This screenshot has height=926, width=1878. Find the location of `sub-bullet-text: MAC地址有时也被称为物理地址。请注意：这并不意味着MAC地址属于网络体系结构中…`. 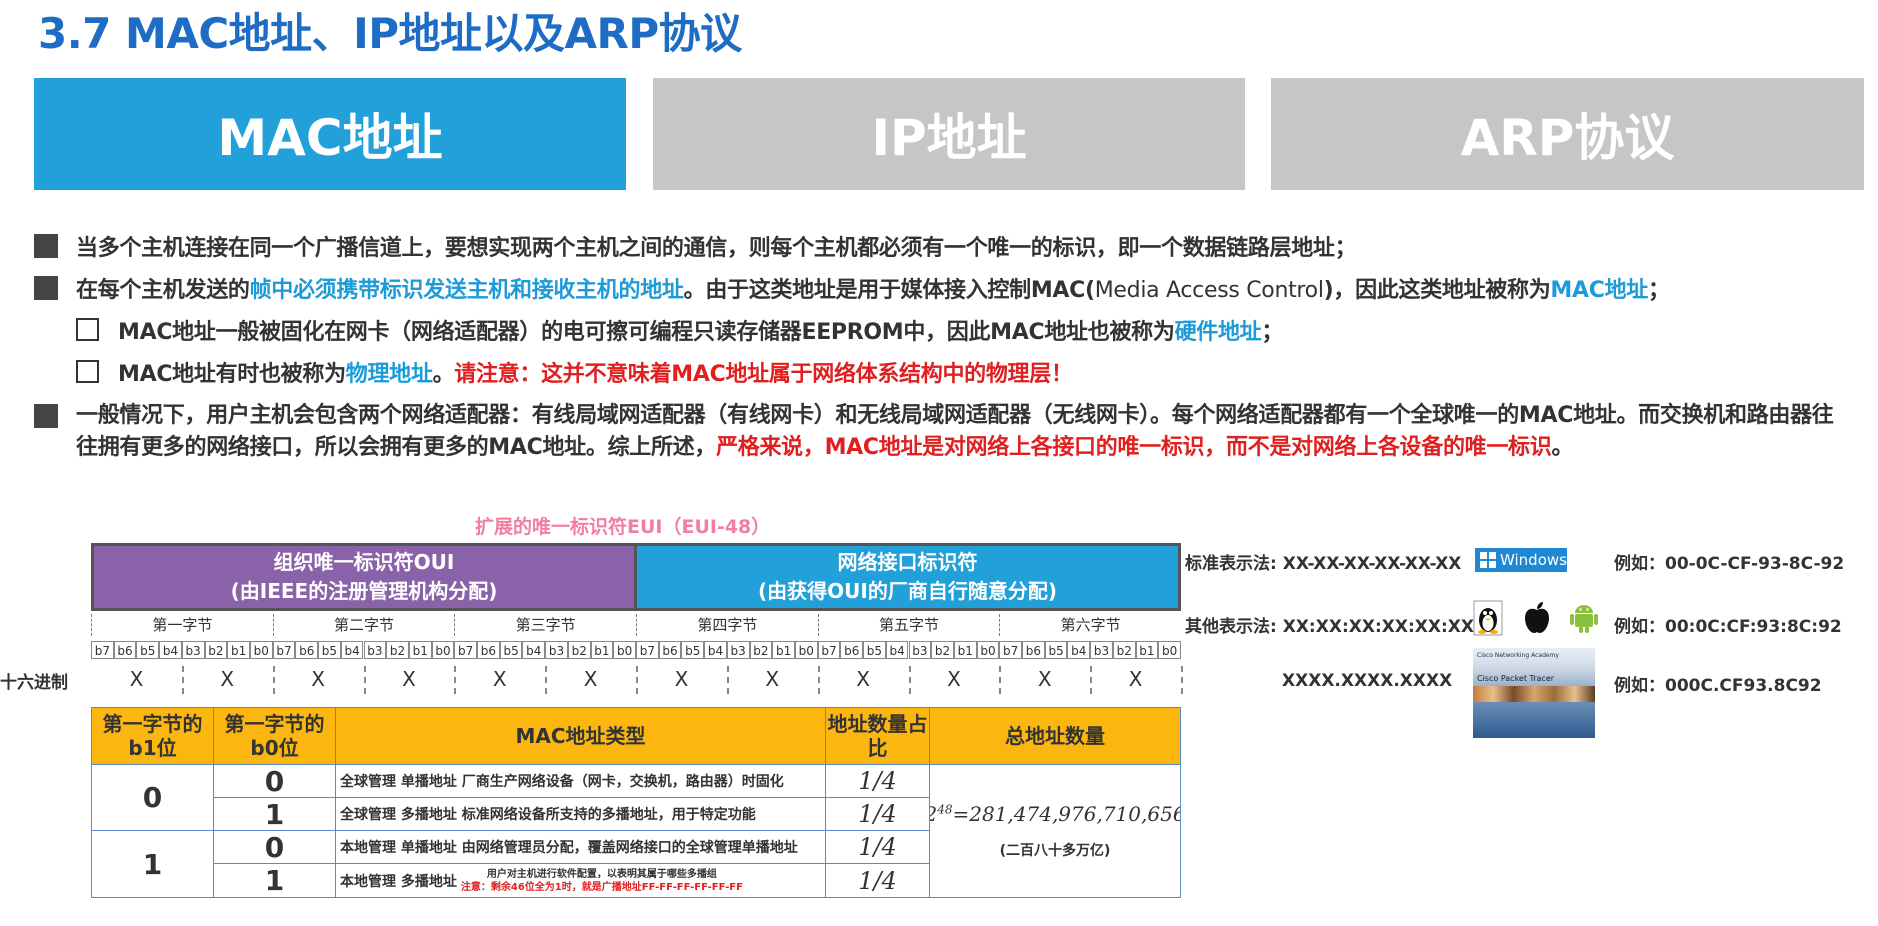

sub-bullet-text: MAC地址有时也被称为物理地址。请注意：这并不意味着MAC地址属于网络体系结构中… is located at coordinates (595, 372).